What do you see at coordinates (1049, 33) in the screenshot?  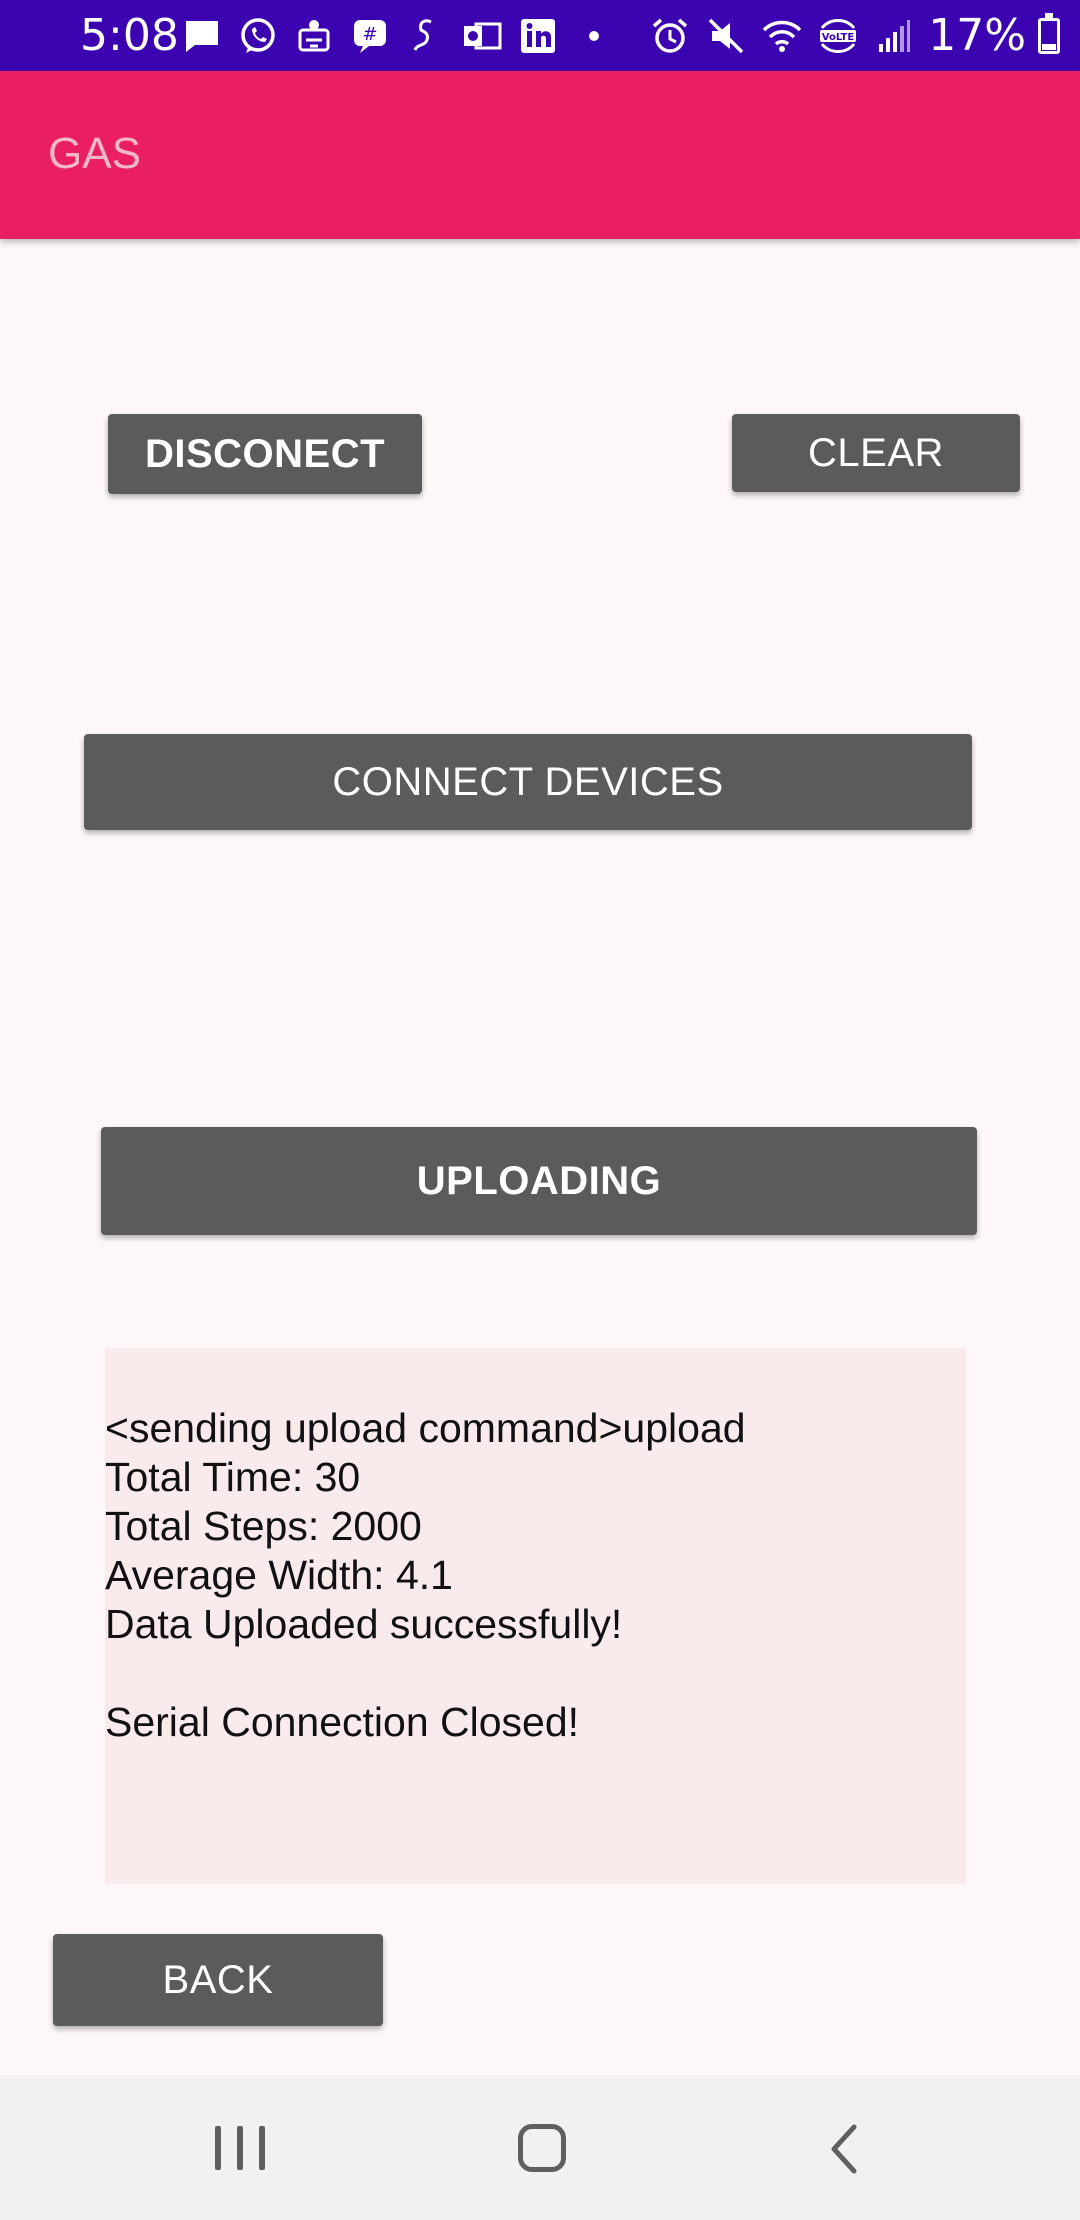 I see `battery-icon` at bounding box center [1049, 33].